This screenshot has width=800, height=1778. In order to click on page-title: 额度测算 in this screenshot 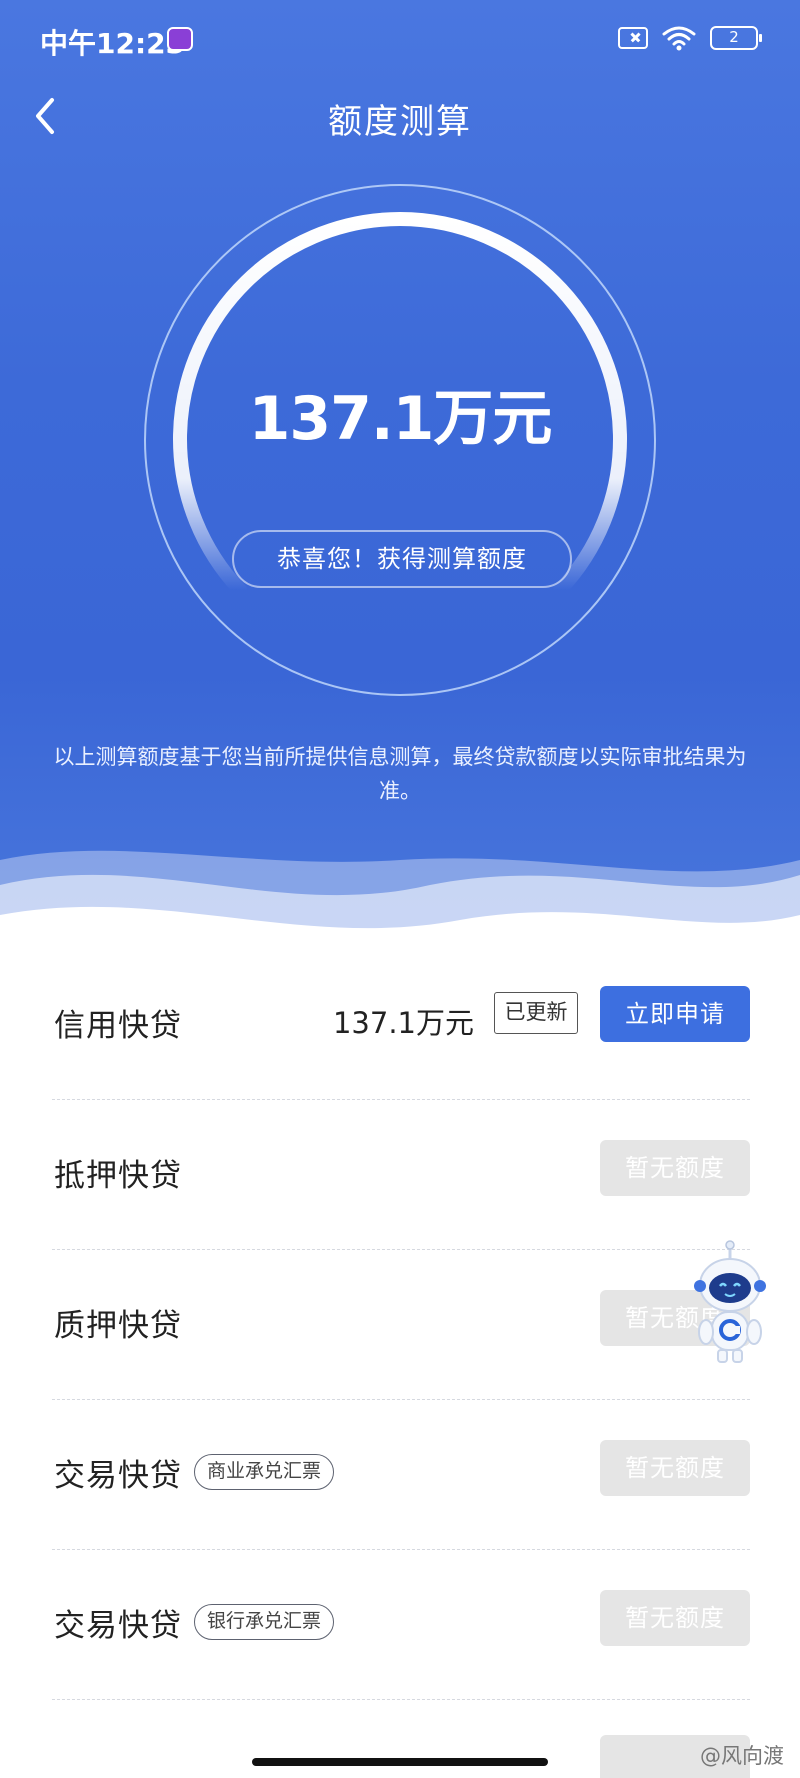, I will do `click(400, 122)`.